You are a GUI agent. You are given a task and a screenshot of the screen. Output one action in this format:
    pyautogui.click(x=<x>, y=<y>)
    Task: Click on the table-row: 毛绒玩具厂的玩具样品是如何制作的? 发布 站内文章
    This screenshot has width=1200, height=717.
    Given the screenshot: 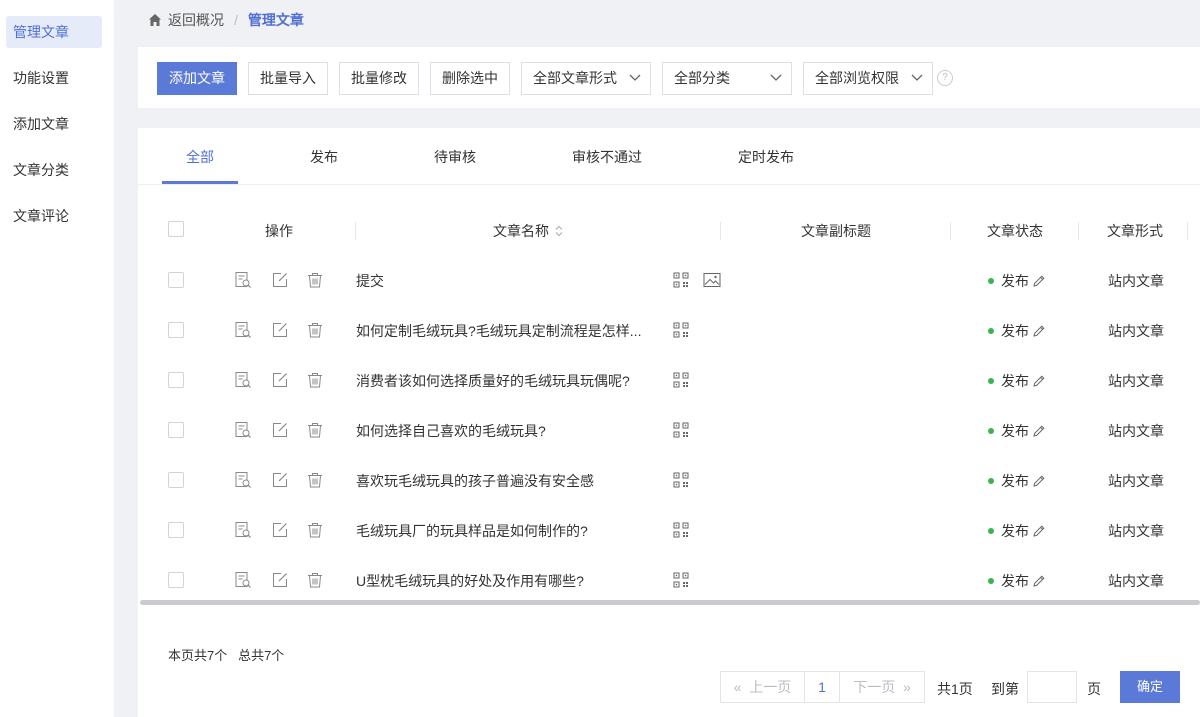 What is the action you would take?
    pyautogui.click(x=669, y=531)
    